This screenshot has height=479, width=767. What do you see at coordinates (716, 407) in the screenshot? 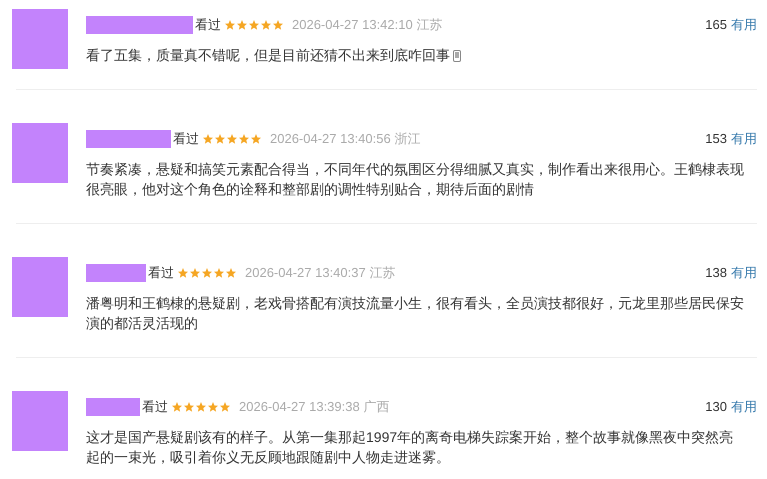
I see `useful-count: 130` at bounding box center [716, 407].